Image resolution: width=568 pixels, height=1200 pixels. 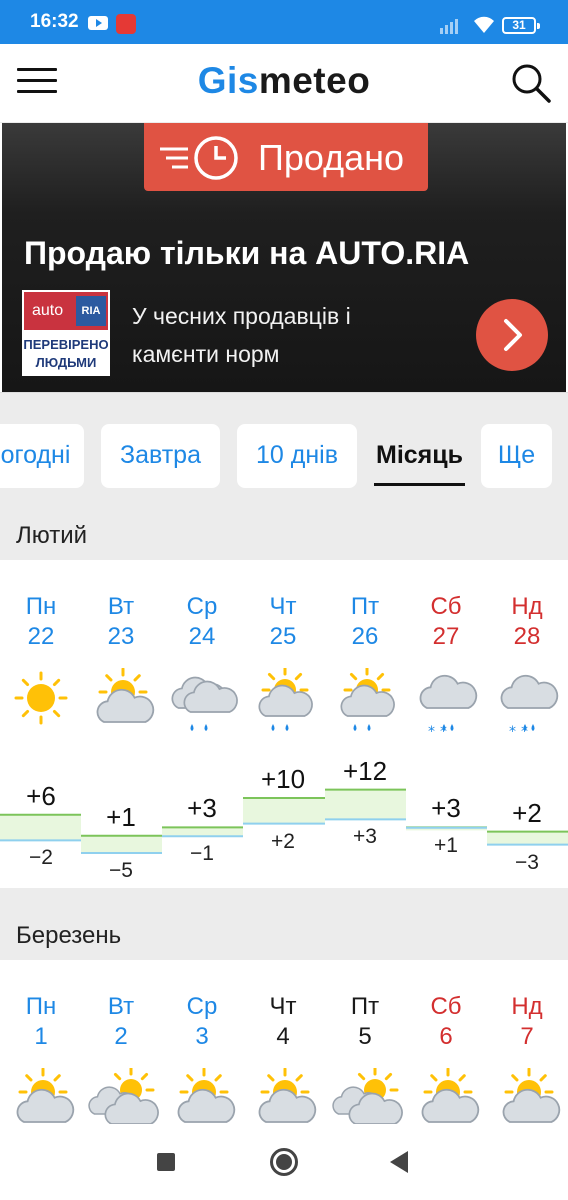 I want to click on ad-logo-line2: ЛЮДЬМИ, so click(x=66, y=362).